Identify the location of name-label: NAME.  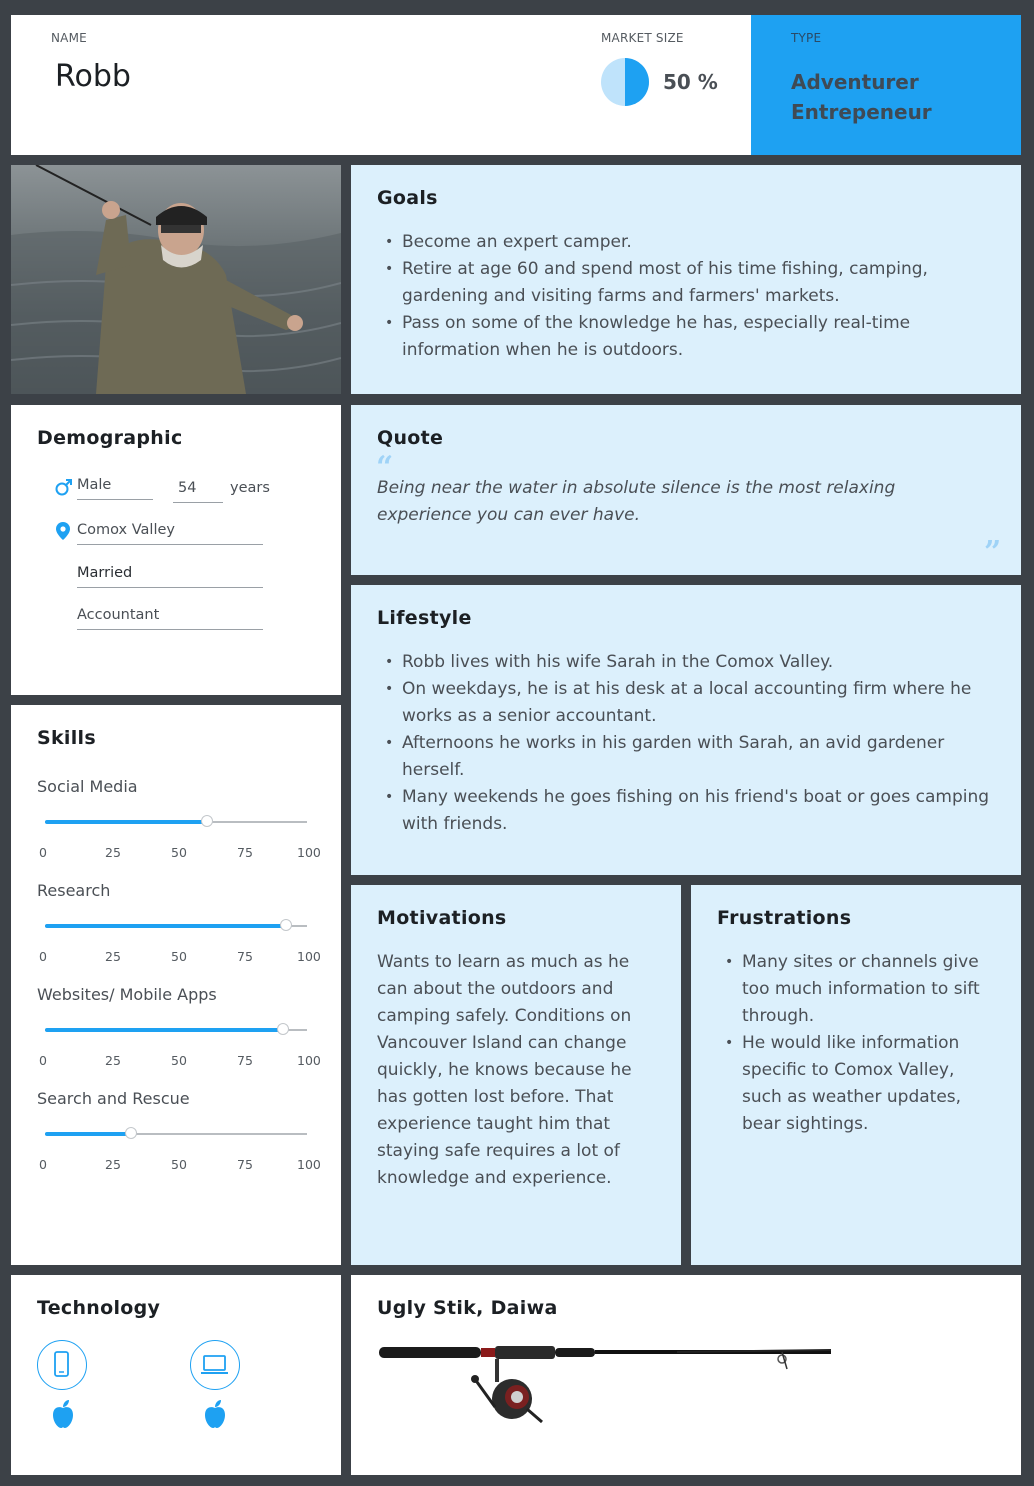
(69, 38).